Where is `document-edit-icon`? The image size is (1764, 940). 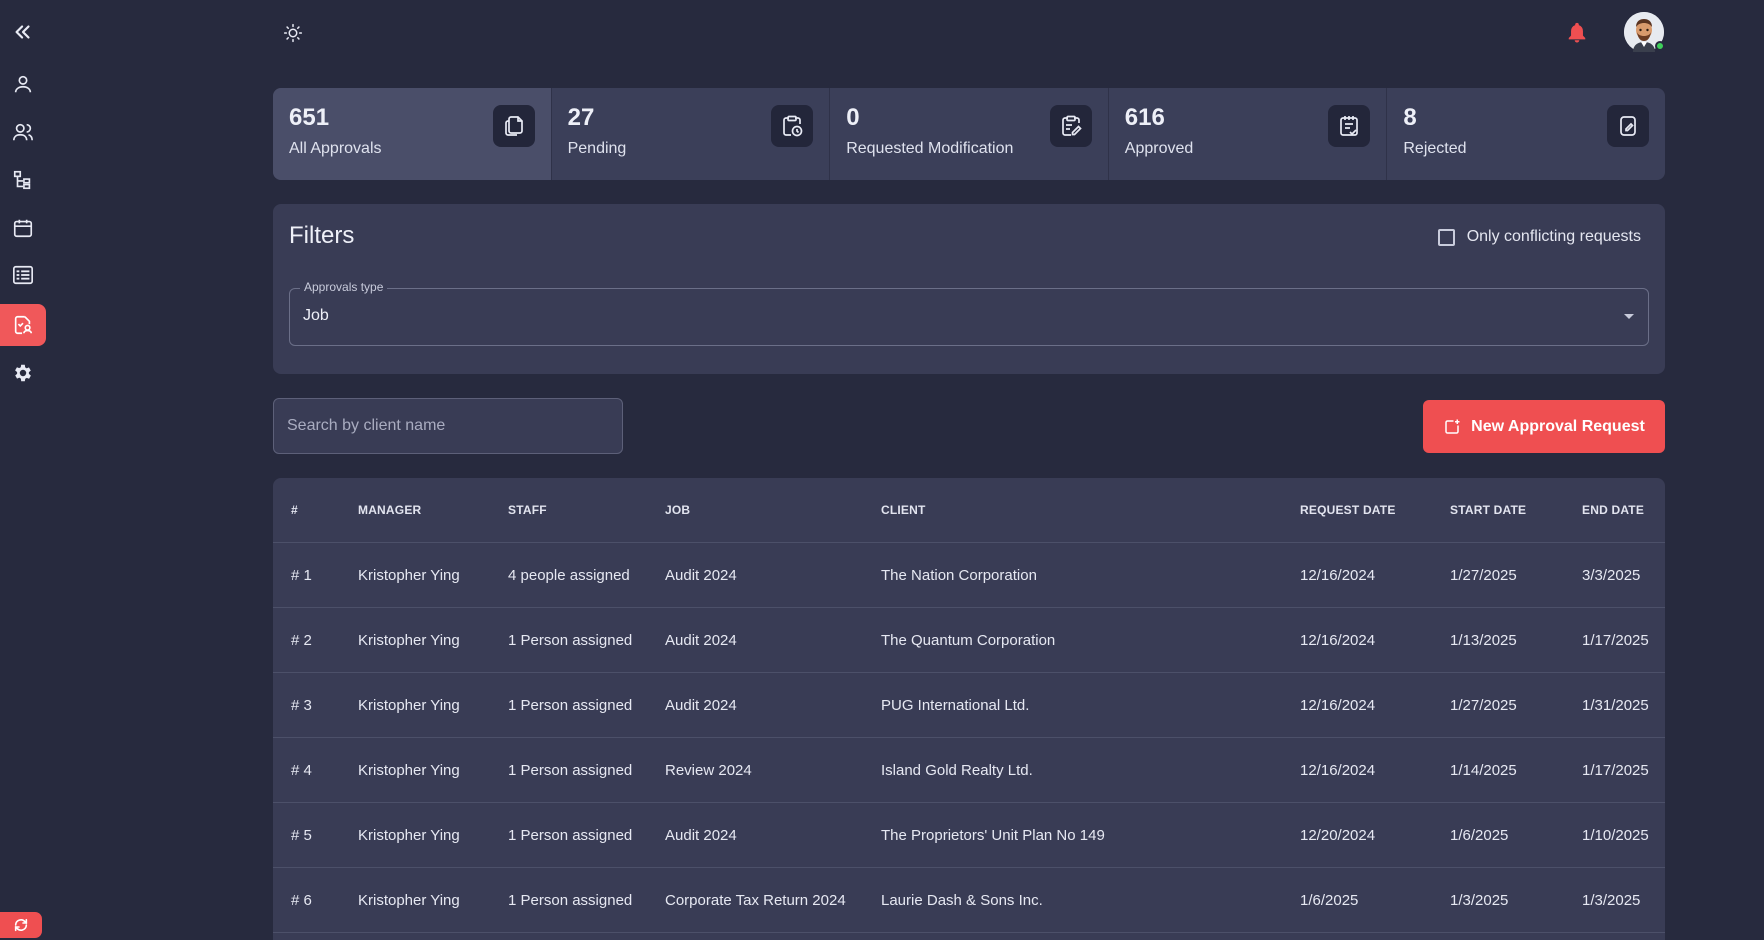 document-edit-icon is located at coordinates (1628, 126).